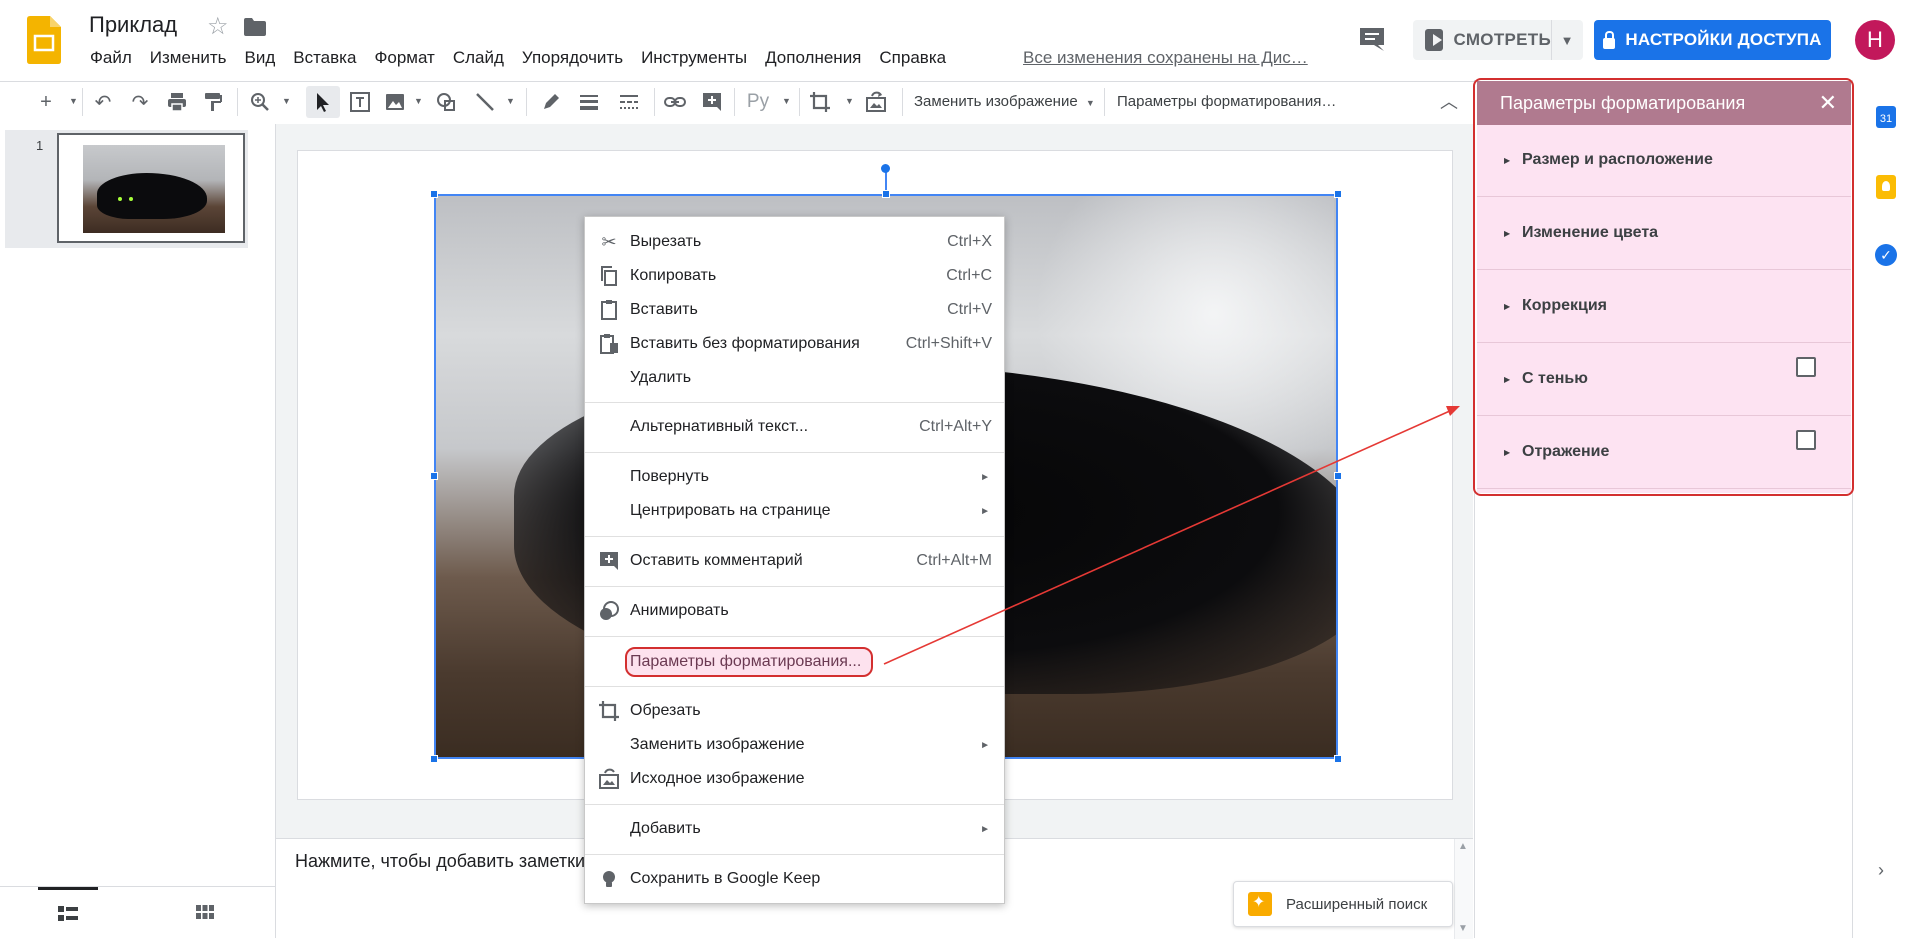 The width and height of the screenshot is (1920, 939). I want to click on scroll-down-icon: ▼, so click(1463, 928).